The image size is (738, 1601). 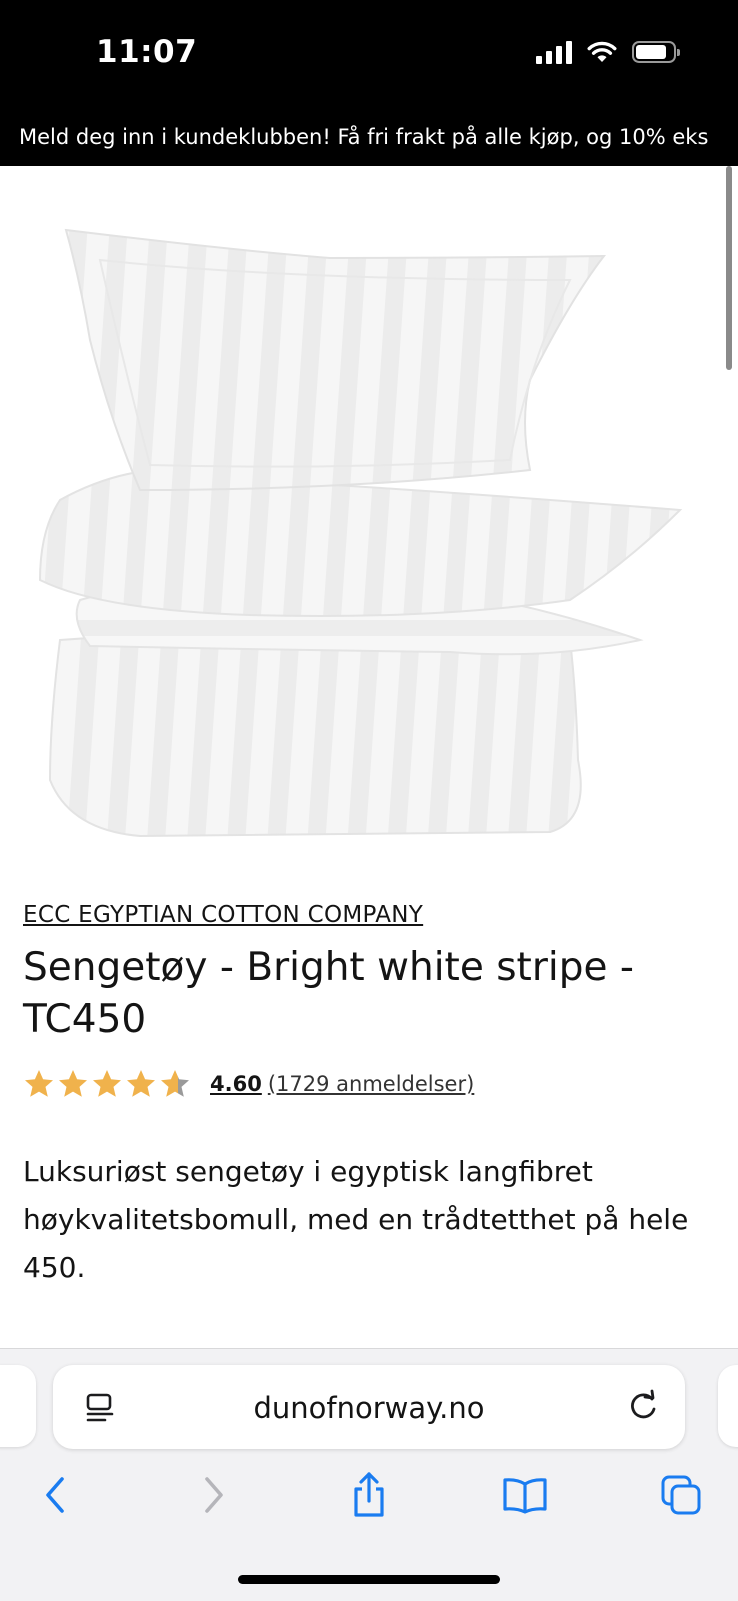 I want to click on status-icons, so click(x=608, y=52).